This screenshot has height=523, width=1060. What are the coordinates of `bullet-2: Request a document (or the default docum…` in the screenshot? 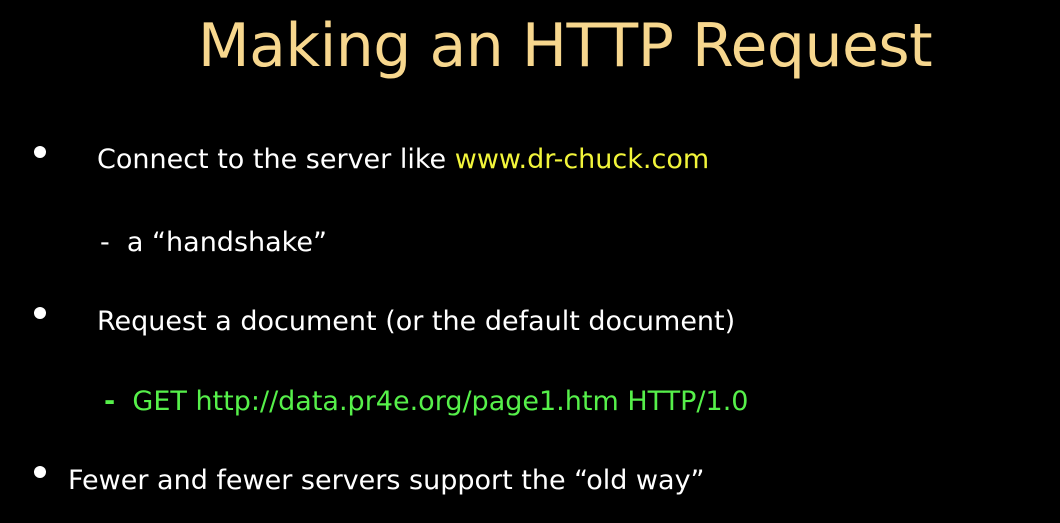 It's located at (416, 322).